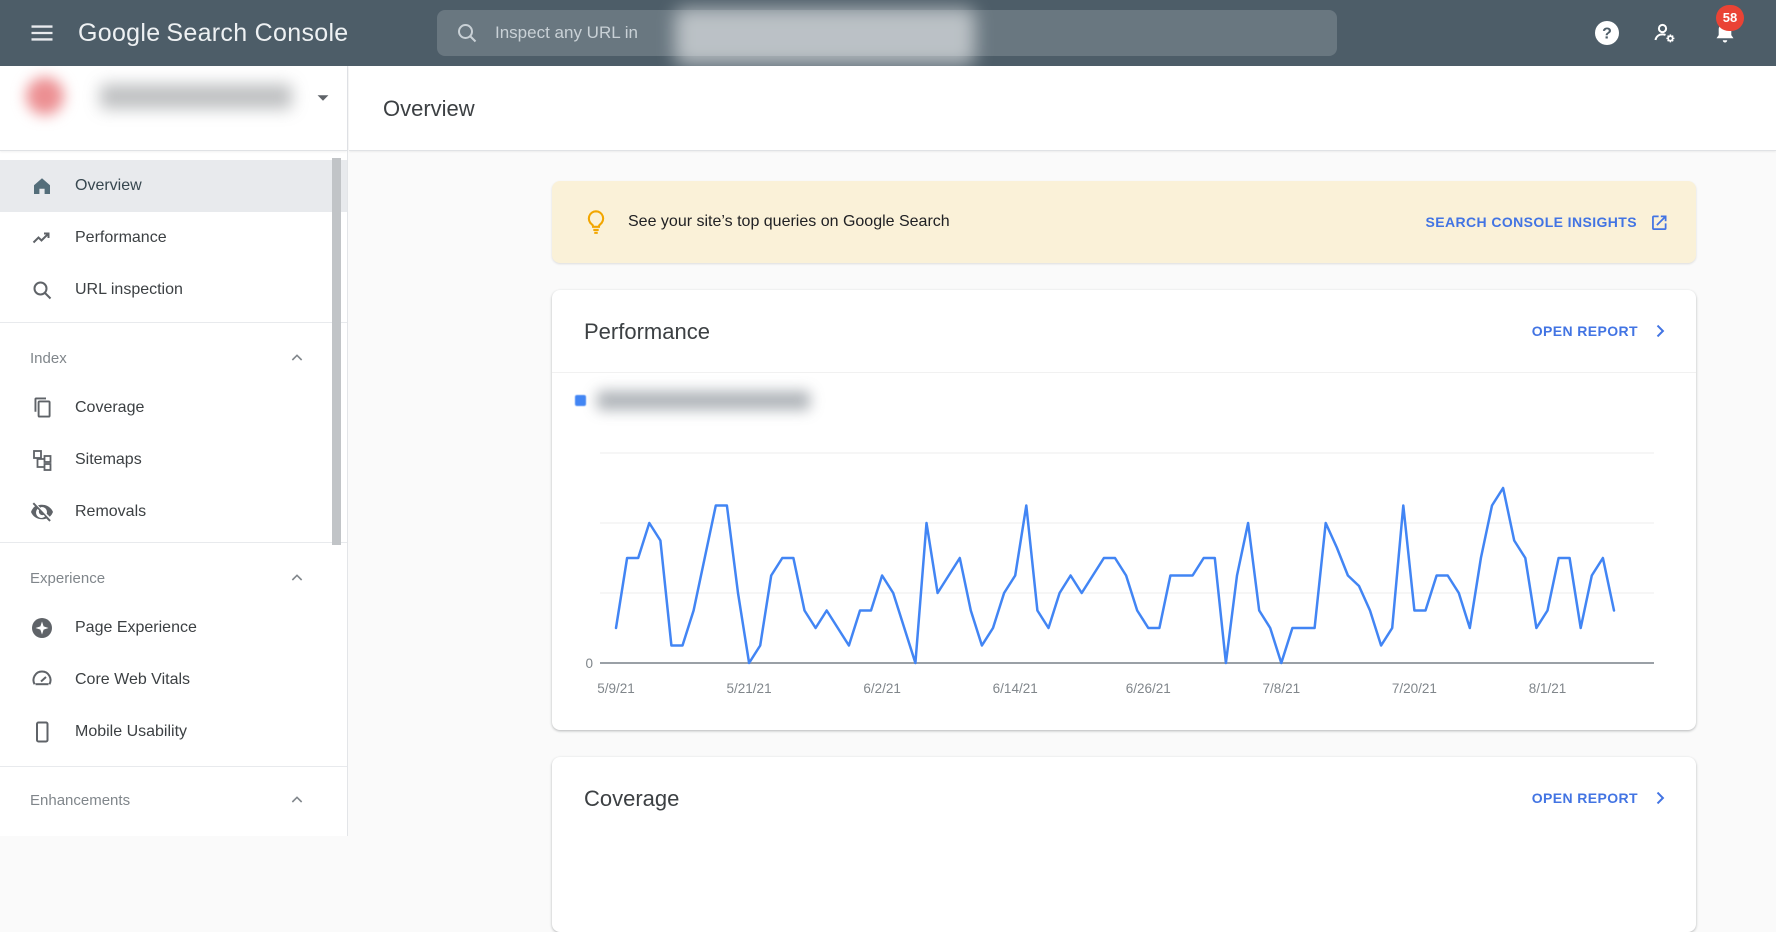 The width and height of the screenshot is (1776, 932). Describe the element at coordinates (42, 290) in the screenshot. I see `magnifier-icon` at that location.